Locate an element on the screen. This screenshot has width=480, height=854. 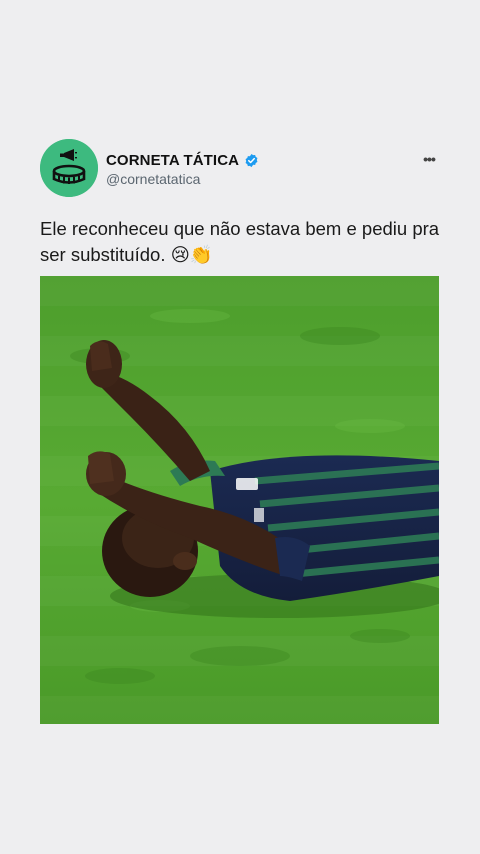
stadium-megaphone-logo-icon is located at coordinates (69, 168).